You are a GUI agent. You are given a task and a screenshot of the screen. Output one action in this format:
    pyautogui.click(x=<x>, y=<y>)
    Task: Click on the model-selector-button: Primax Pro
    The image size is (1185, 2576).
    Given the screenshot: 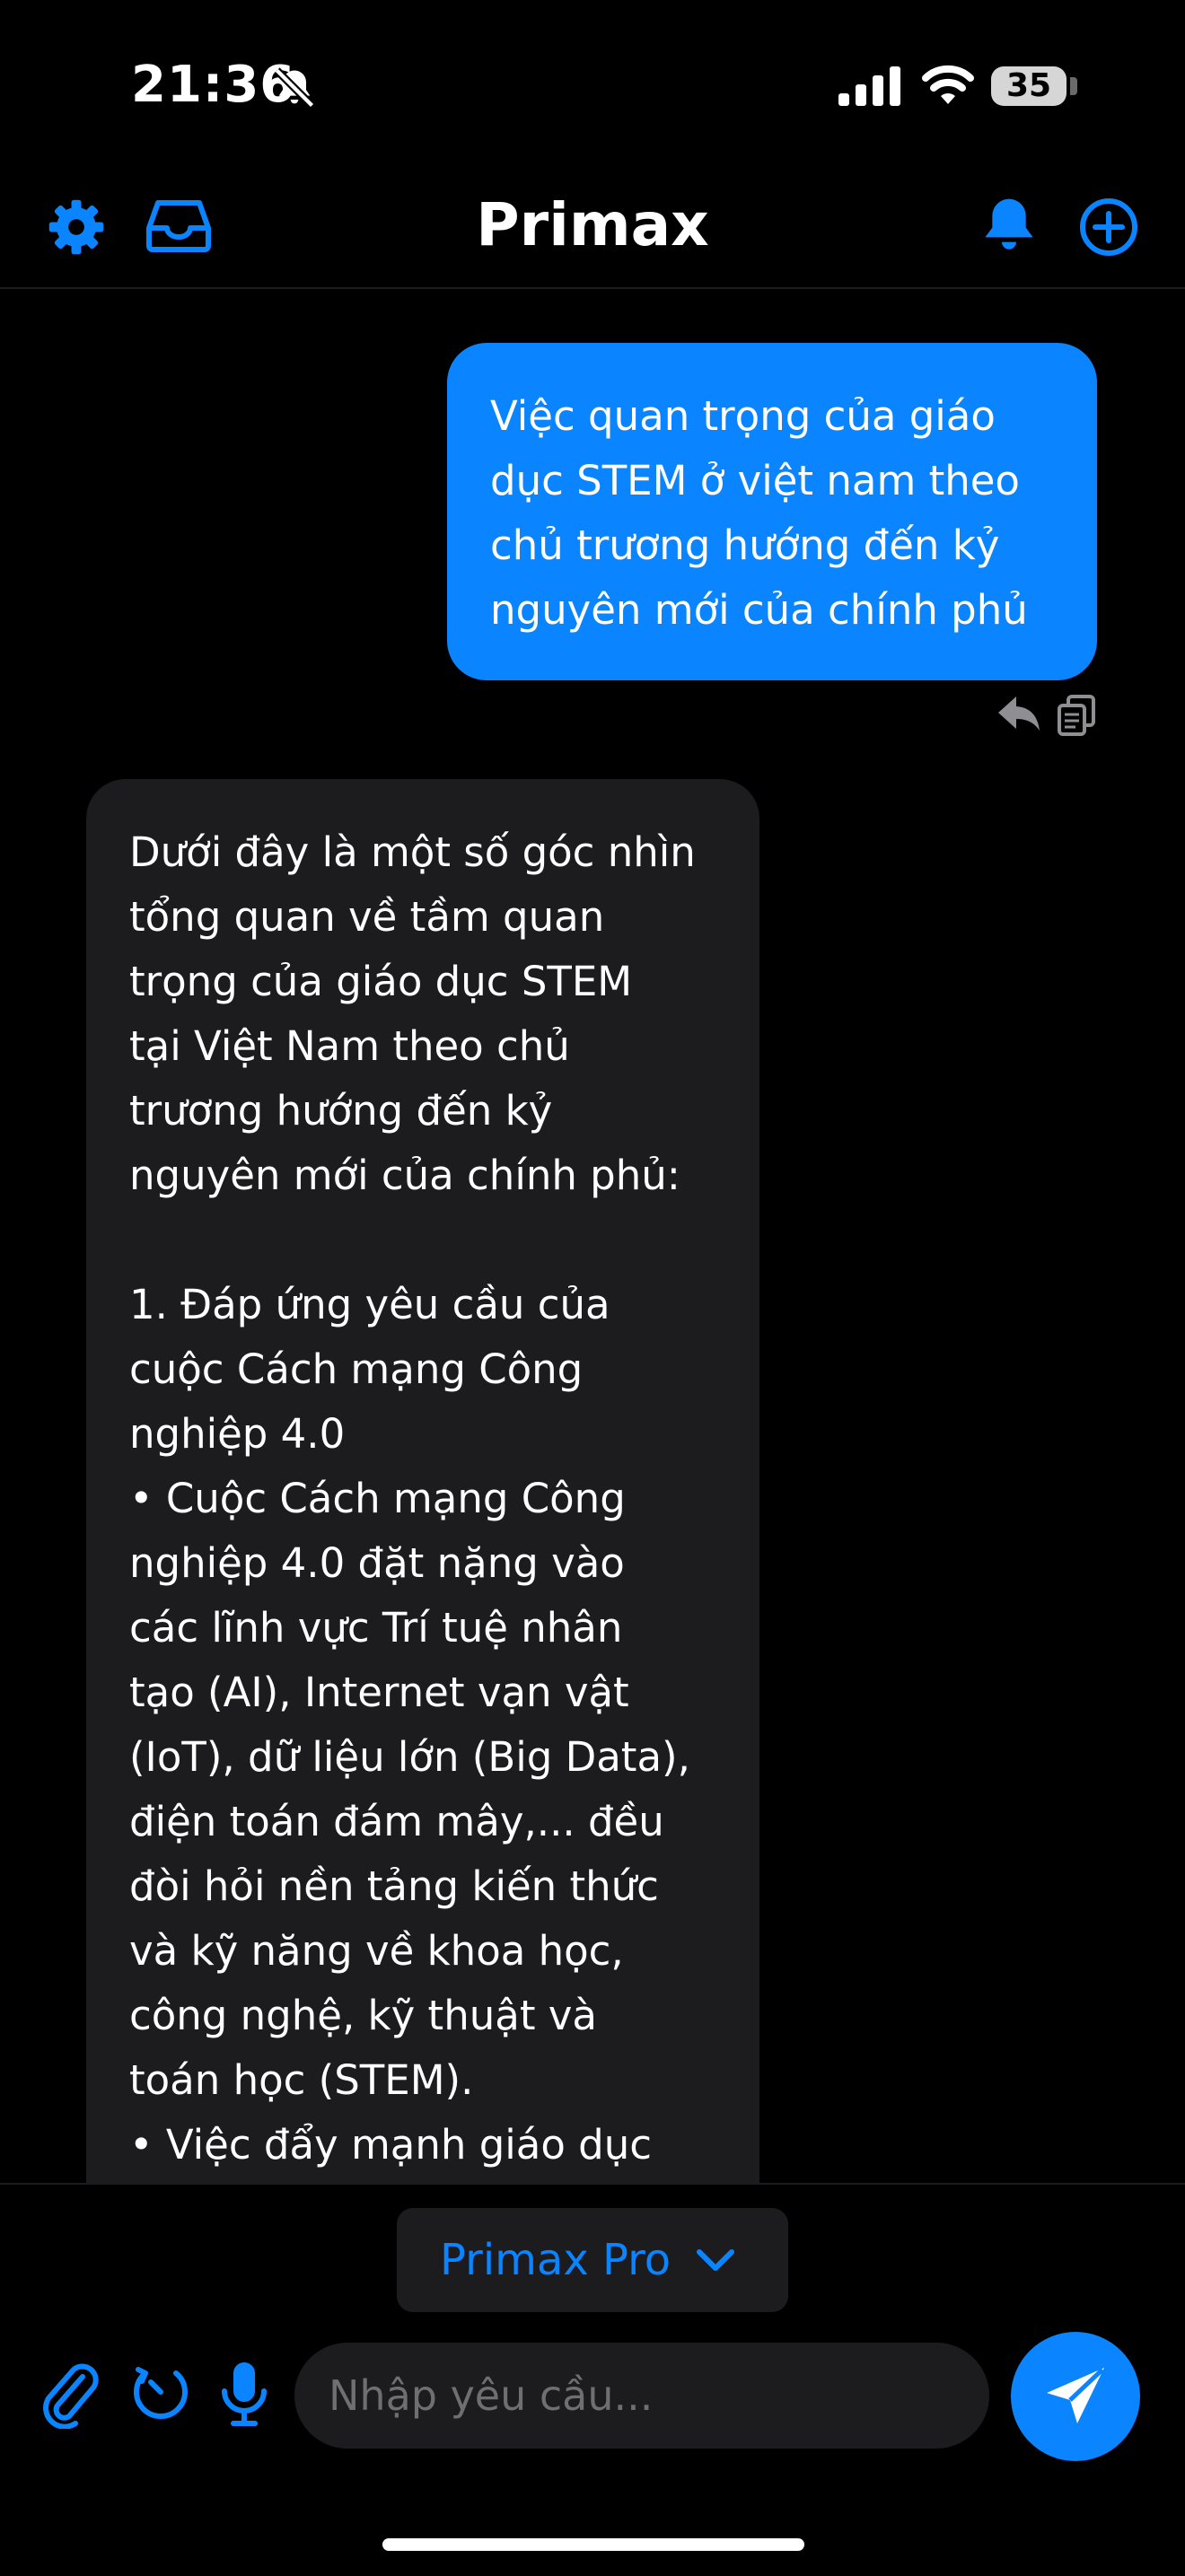 What is the action you would take?
    pyautogui.click(x=592, y=2260)
    